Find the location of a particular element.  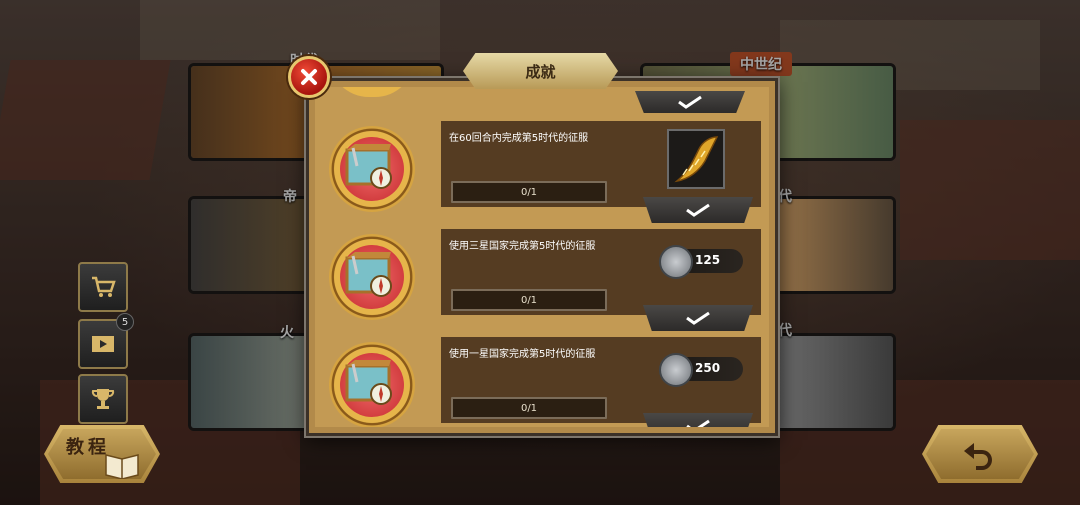

cart-icon is located at coordinates (104, 286).